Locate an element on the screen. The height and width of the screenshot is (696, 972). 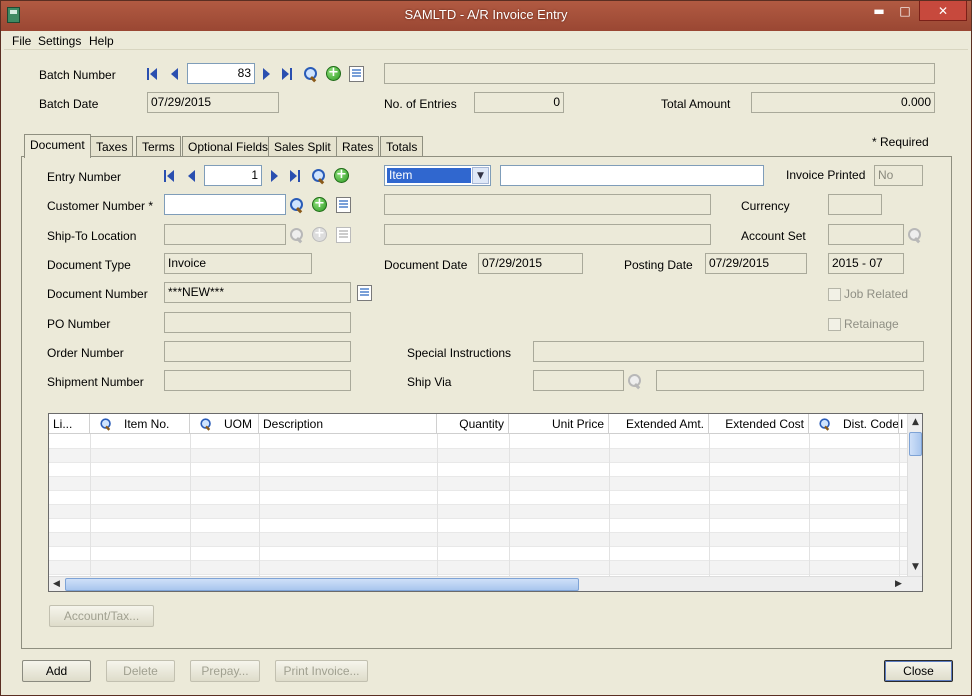
entries-field: 0 is located at coordinates (519, 102).